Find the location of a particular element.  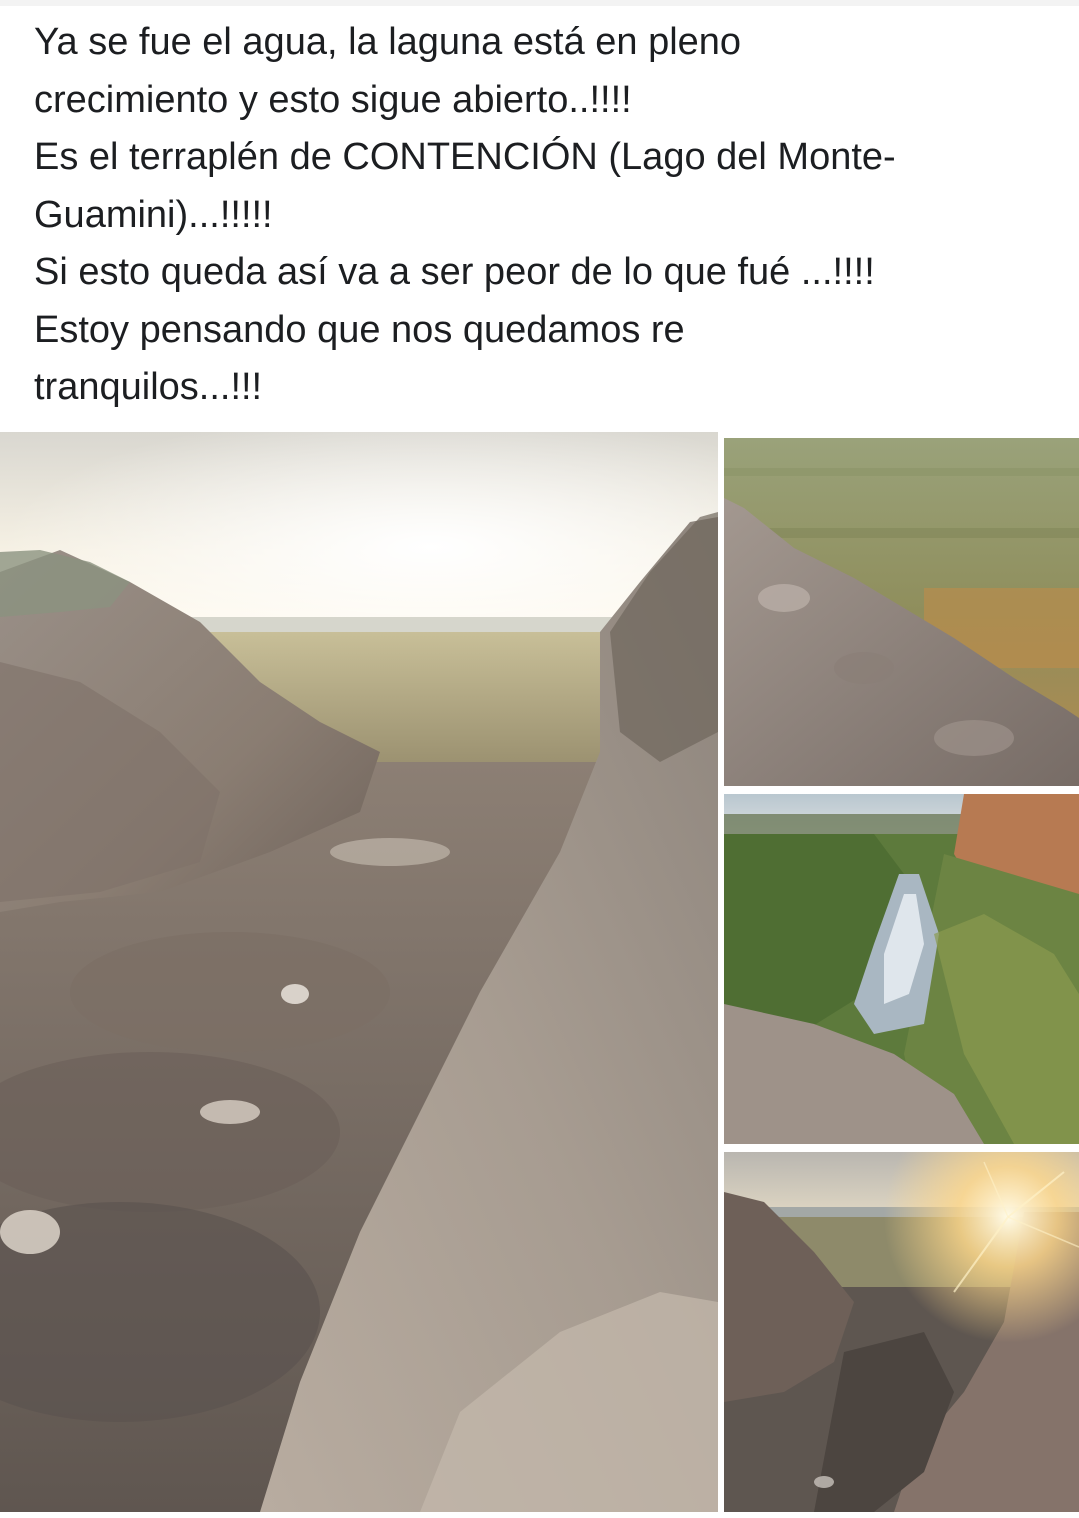

channel-sunrise-image is located at coordinates (901, 1332).